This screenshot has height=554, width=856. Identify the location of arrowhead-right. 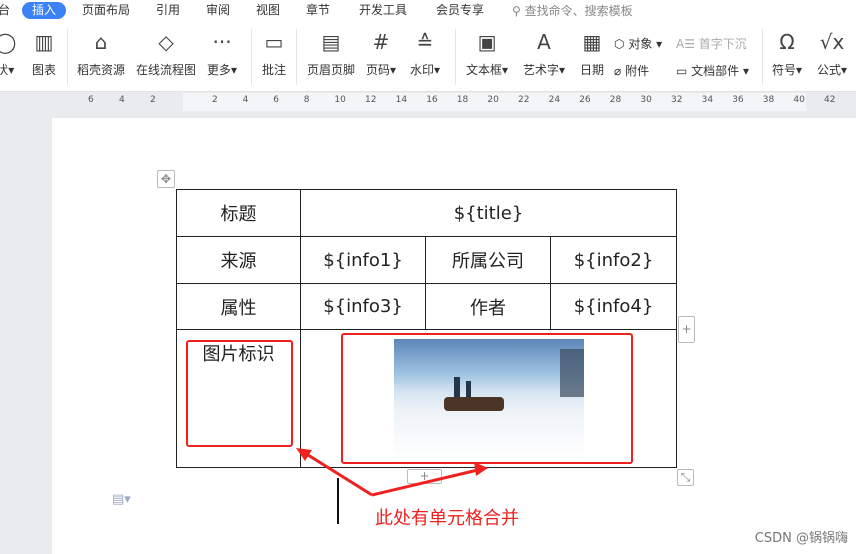
(481, 469).